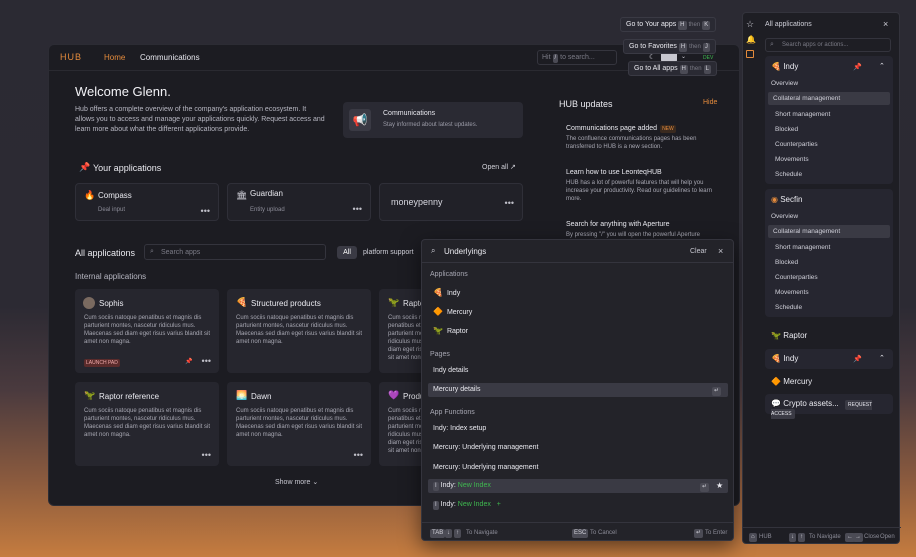 This screenshot has width=916, height=557. I want to click on palette-item-page-selected: Mercury details ↵, so click(578, 390).